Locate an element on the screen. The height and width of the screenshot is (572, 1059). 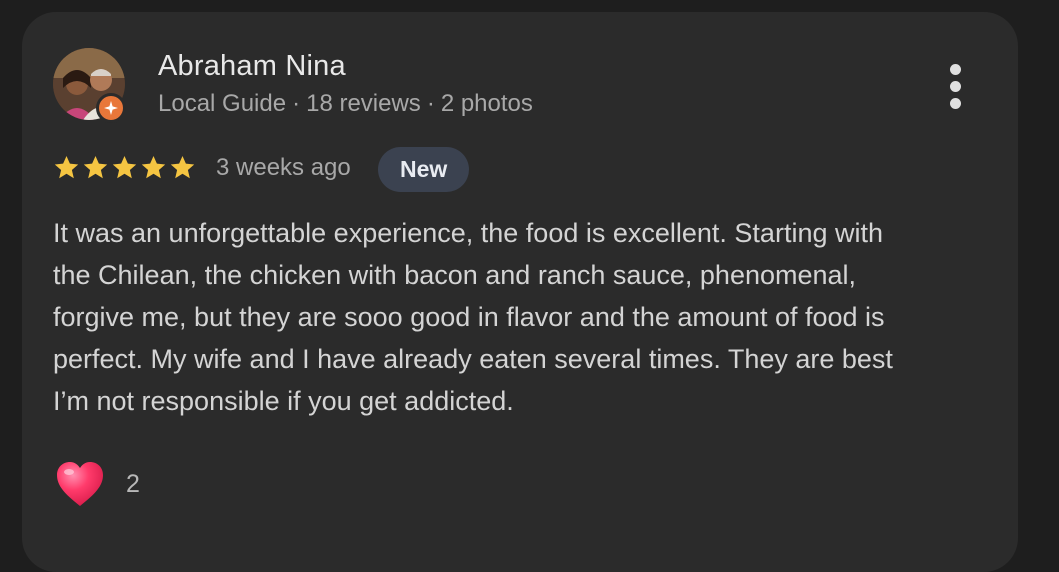
review-time: 3 weeks ago is located at coordinates (283, 167).